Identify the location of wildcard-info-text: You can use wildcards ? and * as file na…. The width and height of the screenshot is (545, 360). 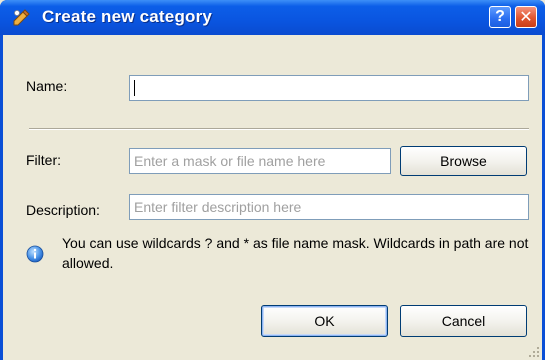
(295, 253).